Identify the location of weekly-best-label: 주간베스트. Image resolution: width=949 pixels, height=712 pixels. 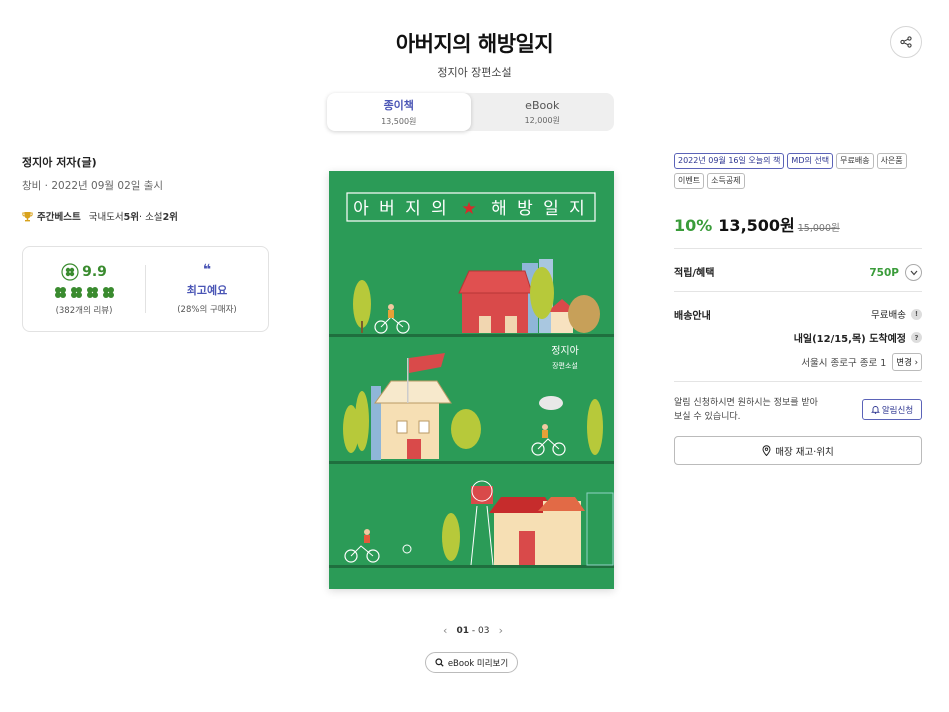
(59, 217).